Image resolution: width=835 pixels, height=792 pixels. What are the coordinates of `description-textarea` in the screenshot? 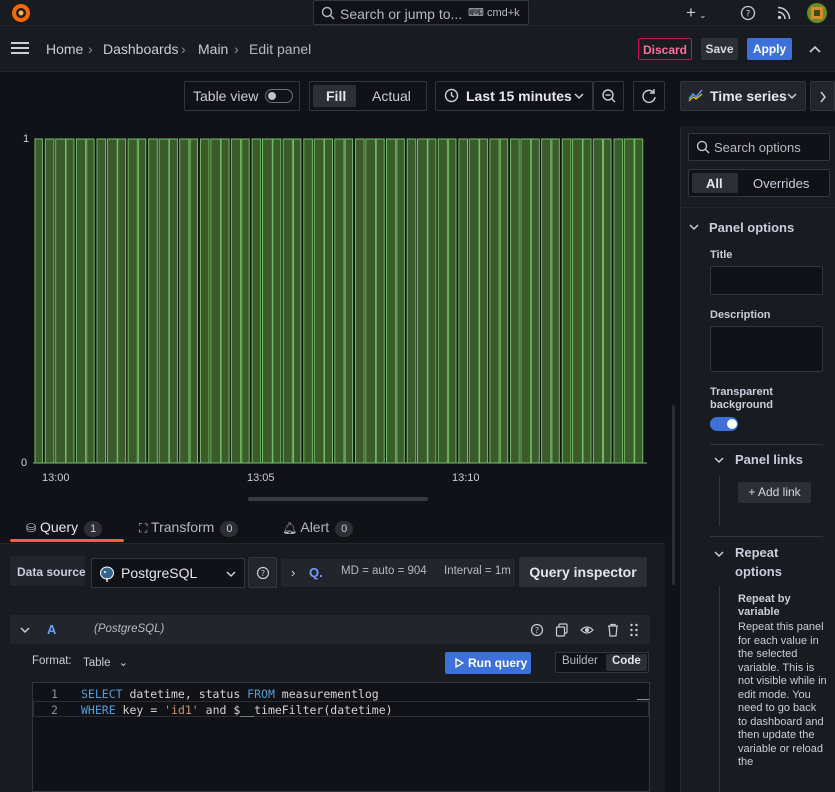 It's located at (766, 349).